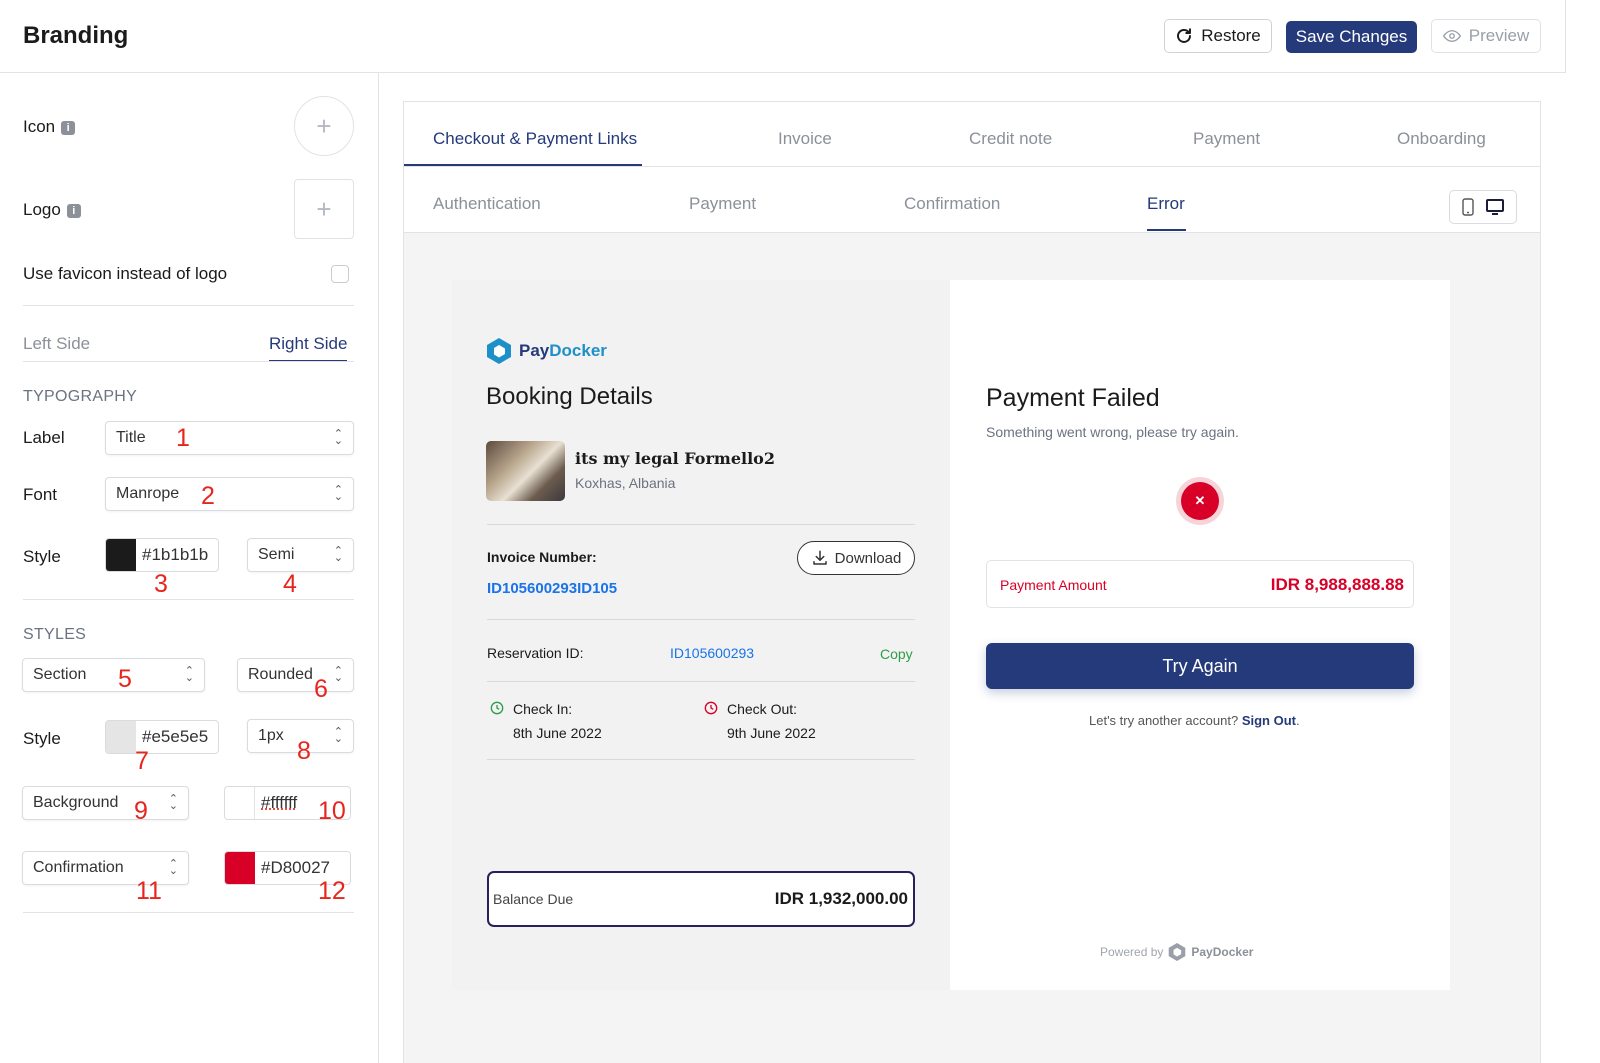 The image size is (1600, 1063). I want to click on tab-checkout-payment-links: Checkout & Payment Links, so click(535, 139).